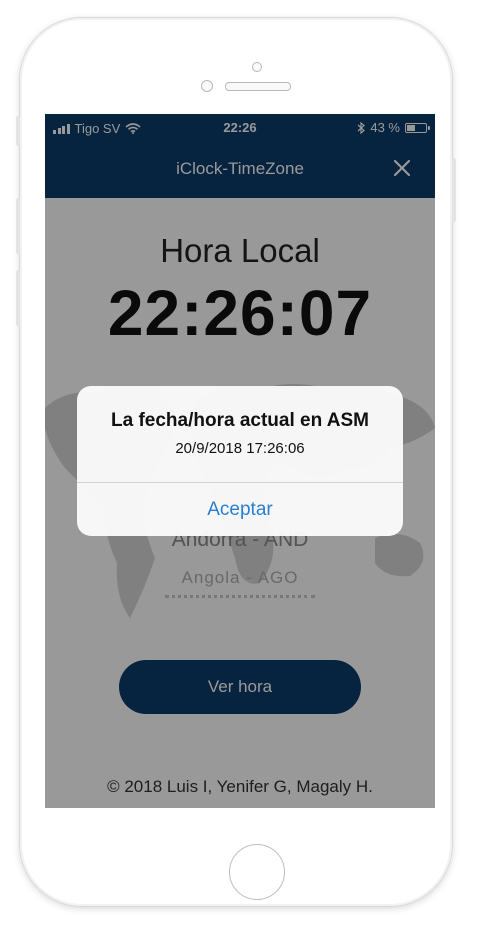 The width and height of the screenshot is (478, 929). I want to click on power-button, so click(454, 190).